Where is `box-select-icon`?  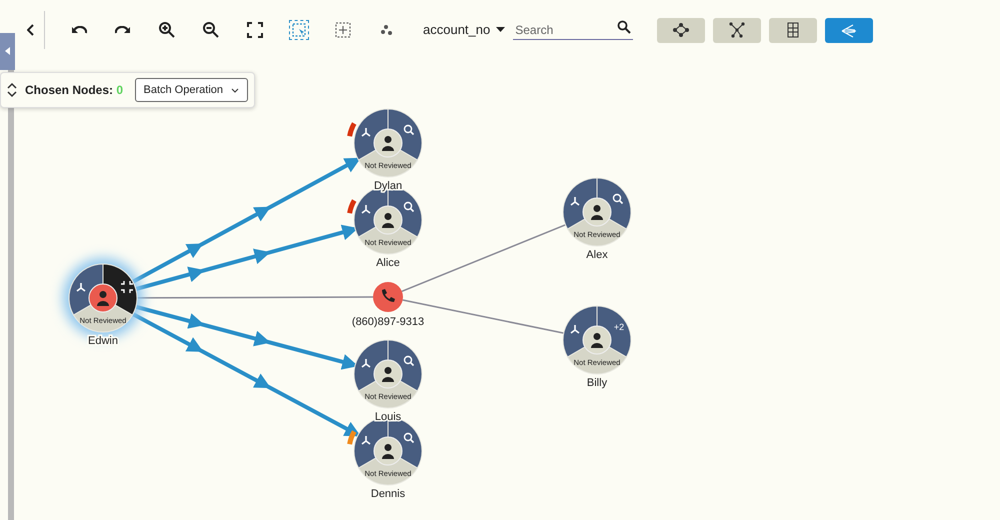 box-select-icon is located at coordinates (299, 30).